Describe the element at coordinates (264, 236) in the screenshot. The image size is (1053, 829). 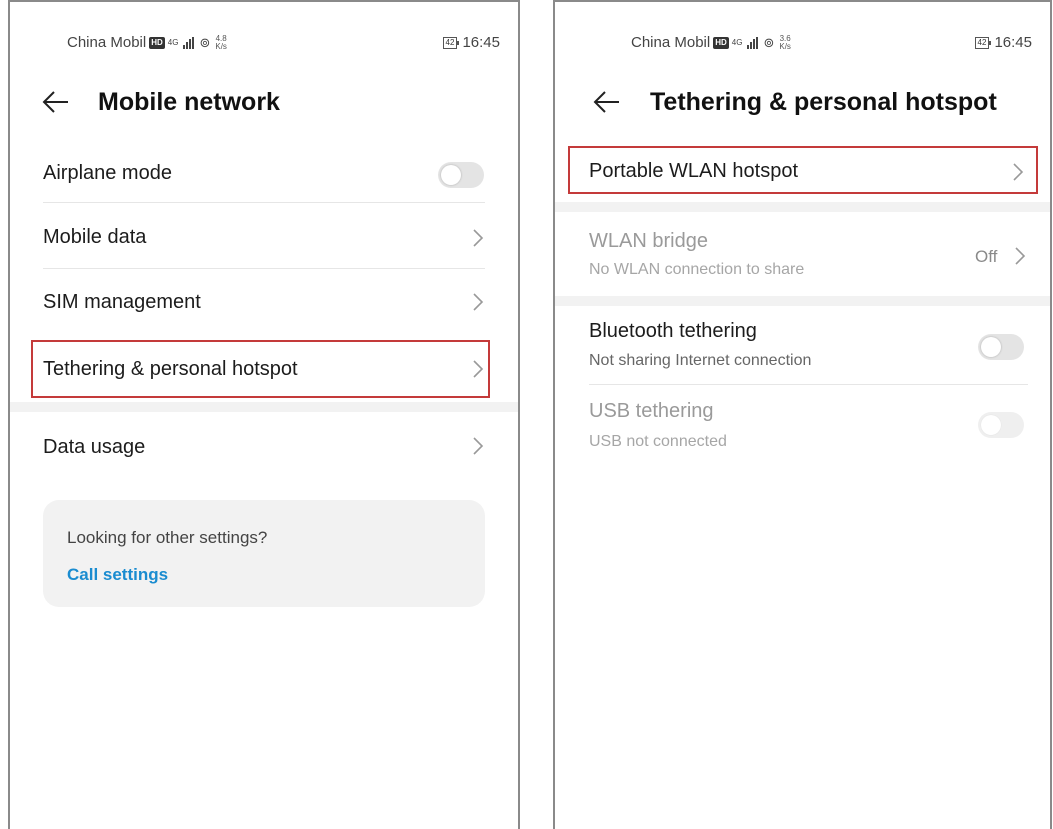
I see `mobile-data-row: Mobile data` at that location.